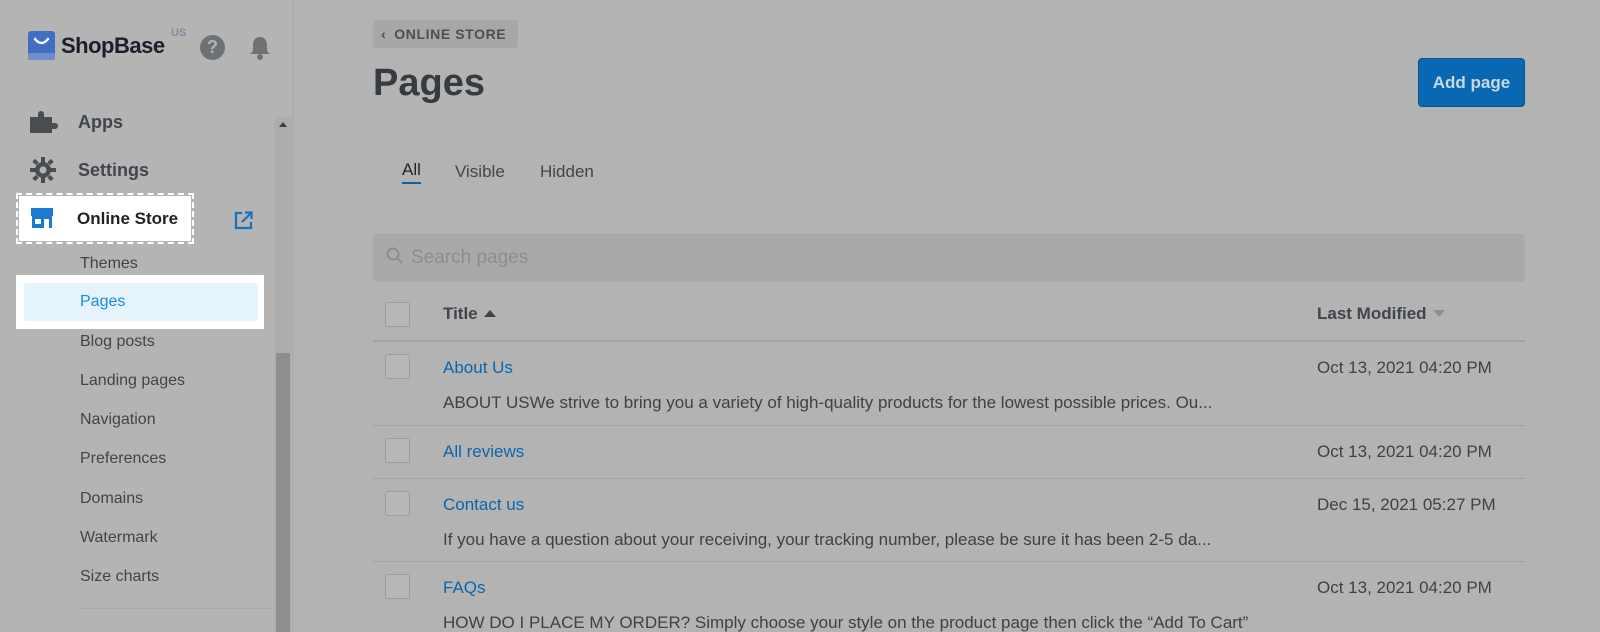 This screenshot has width=1600, height=632. What do you see at coordinates (478, 368) in the screenshot?
I see `page-title-link: About Us` at bounding box center [478, 368].